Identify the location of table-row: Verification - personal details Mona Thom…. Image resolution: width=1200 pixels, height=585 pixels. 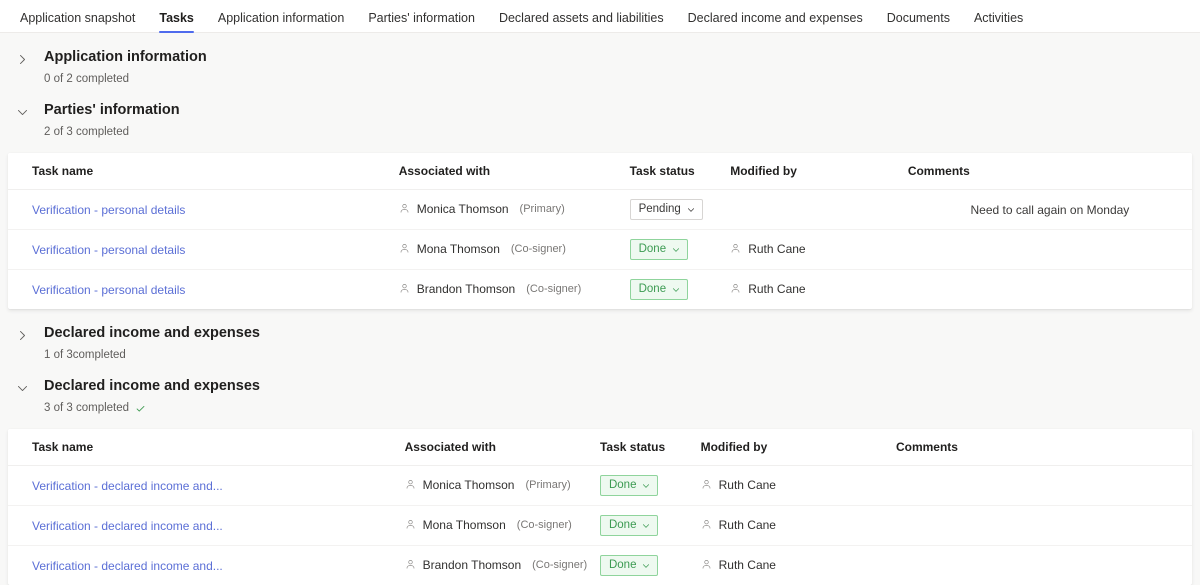
(600, 250).